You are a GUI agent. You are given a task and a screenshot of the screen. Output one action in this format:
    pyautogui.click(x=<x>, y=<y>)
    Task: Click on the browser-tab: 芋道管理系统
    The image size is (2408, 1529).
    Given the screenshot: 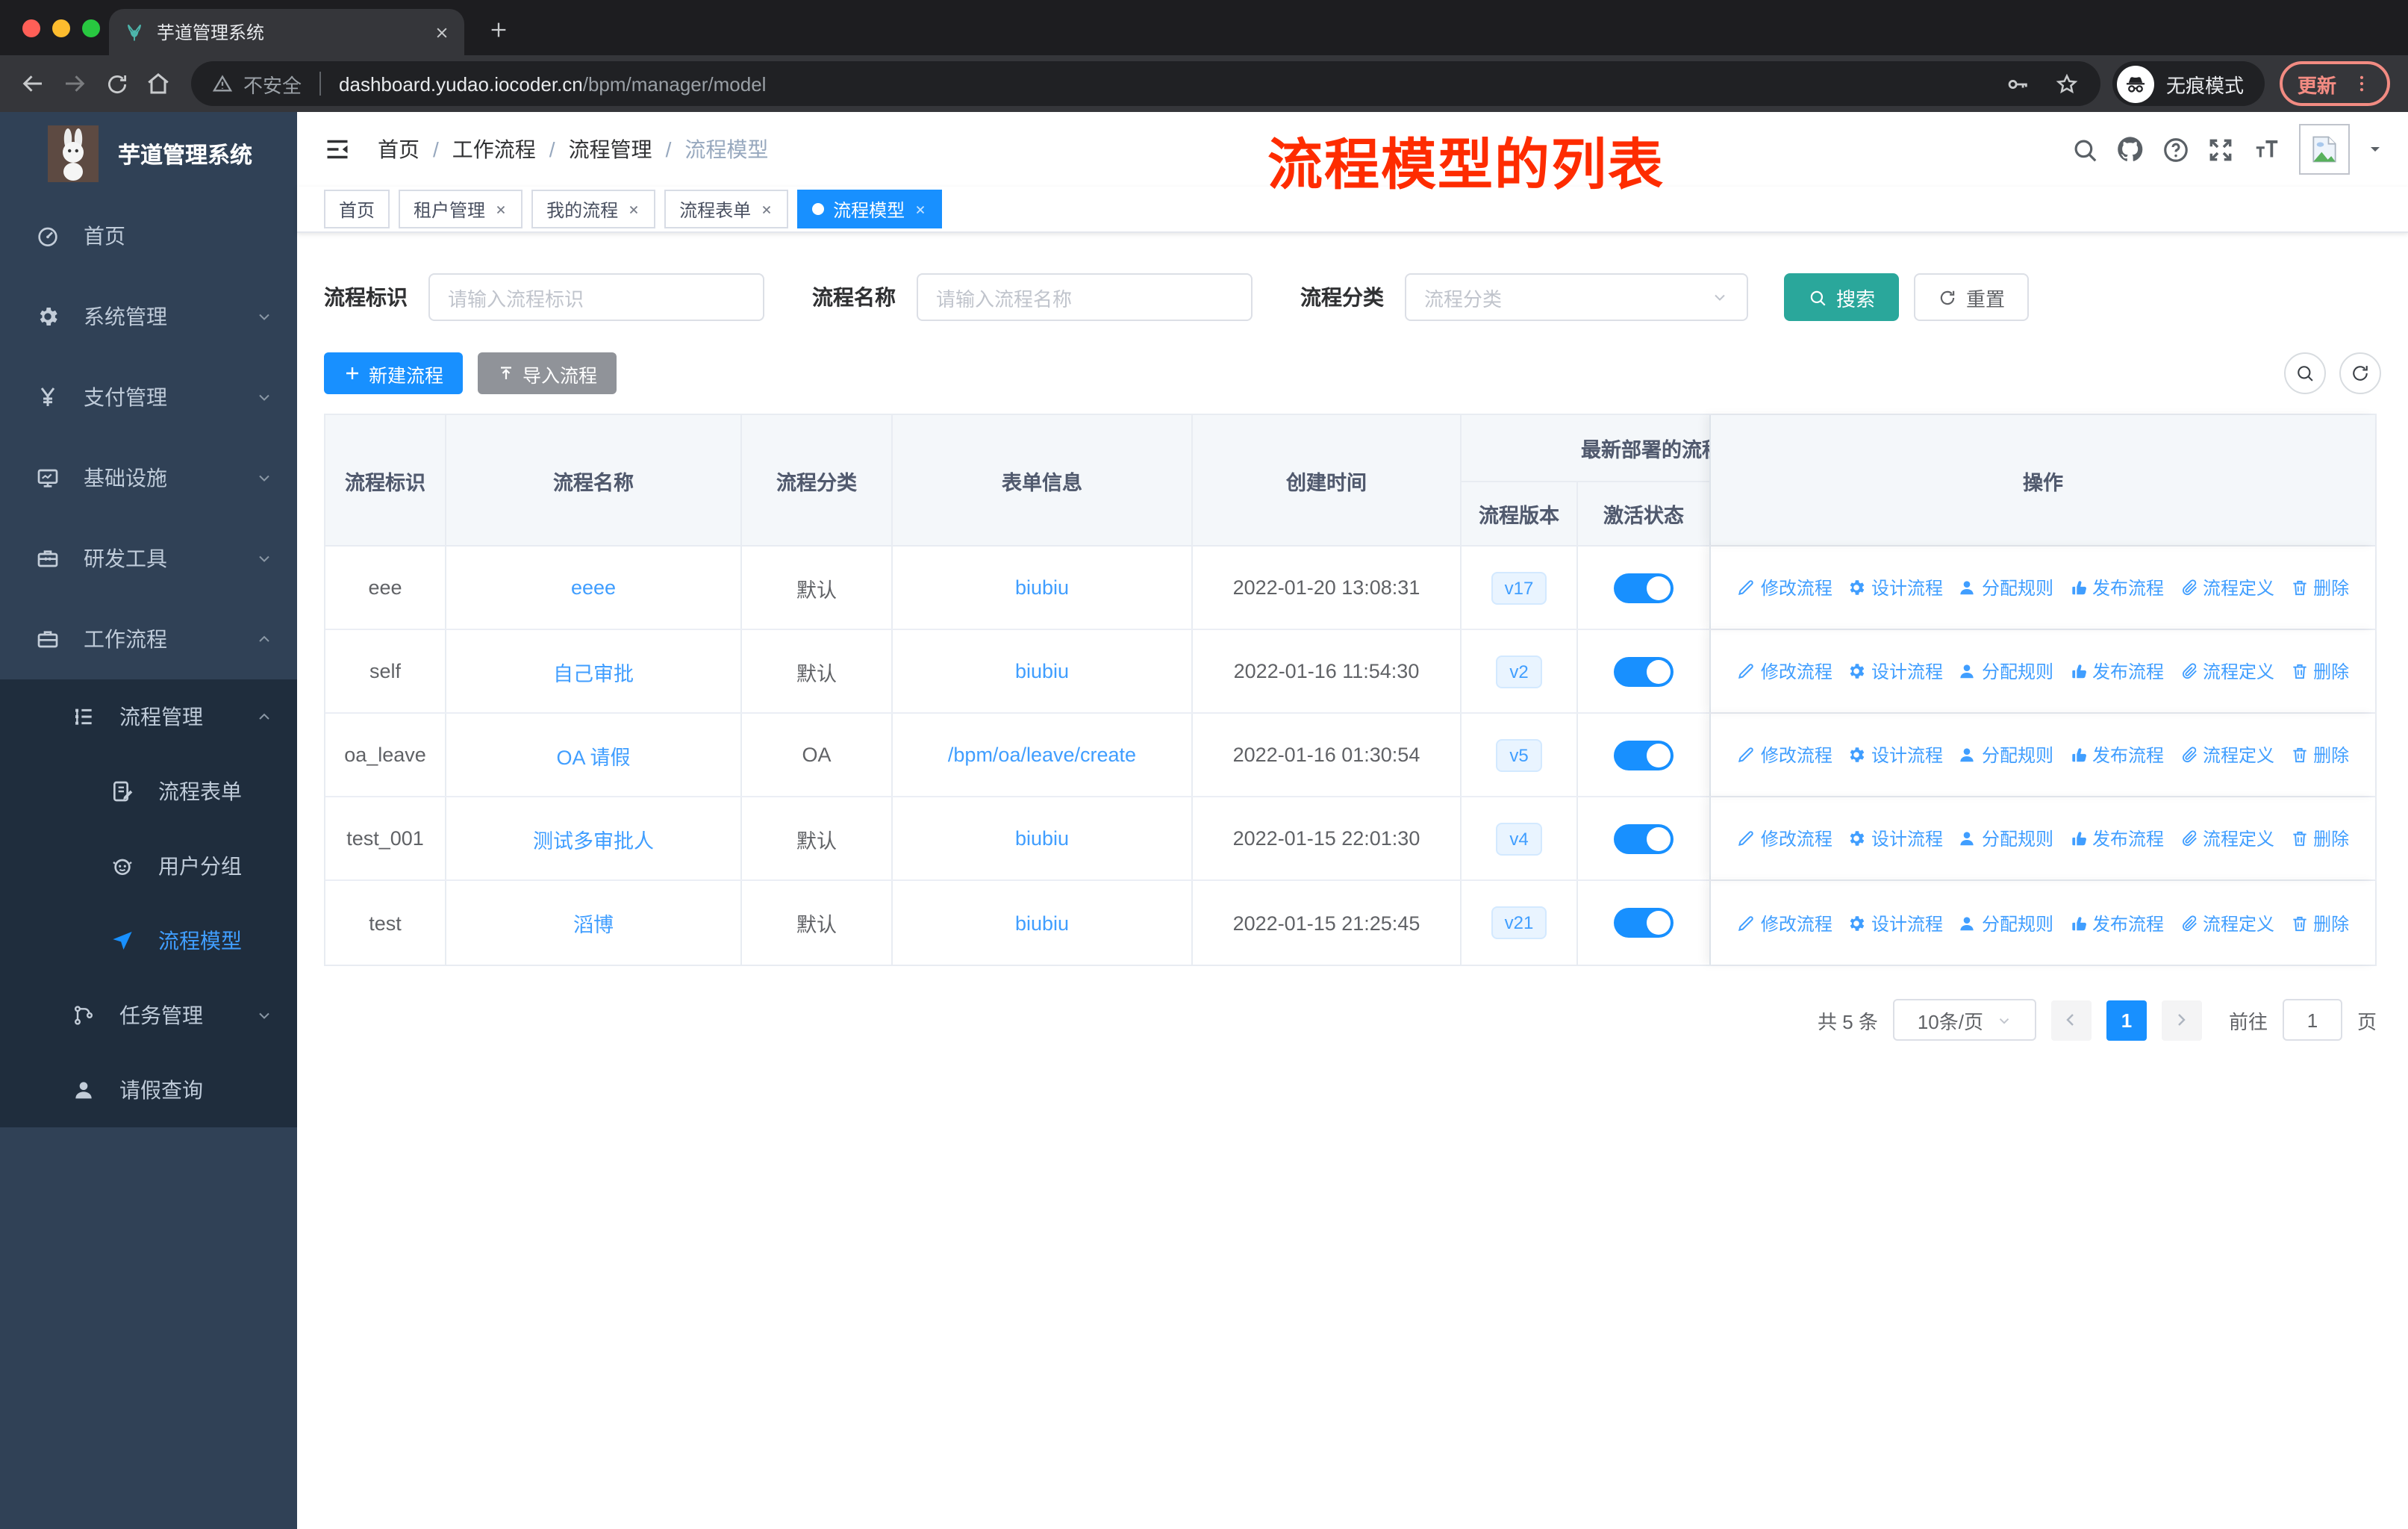 What is the action you would take?
    pyautogui.click(x=286, y=32)
    